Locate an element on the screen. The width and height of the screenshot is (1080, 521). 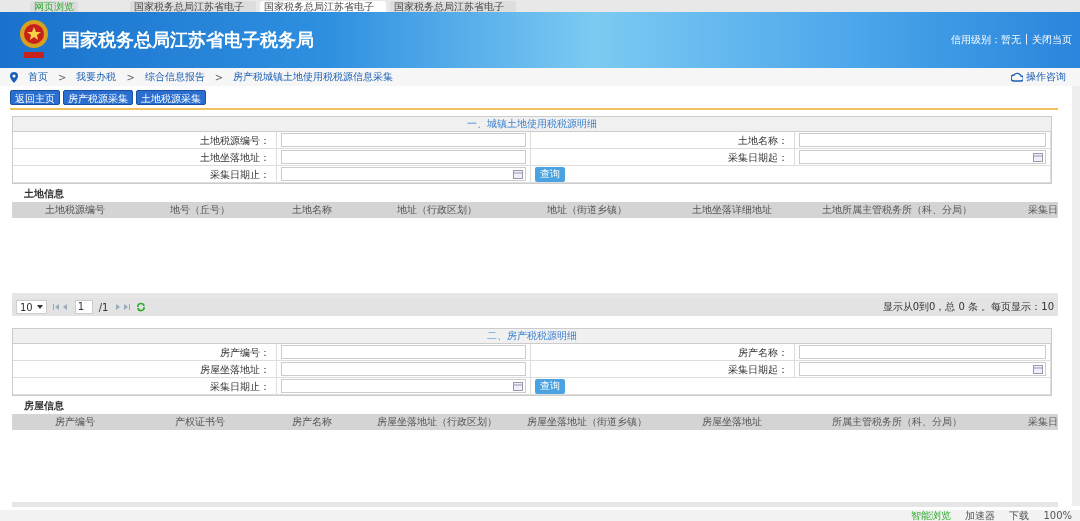
status-item: 下载 is located at coordinates (1019, 515).